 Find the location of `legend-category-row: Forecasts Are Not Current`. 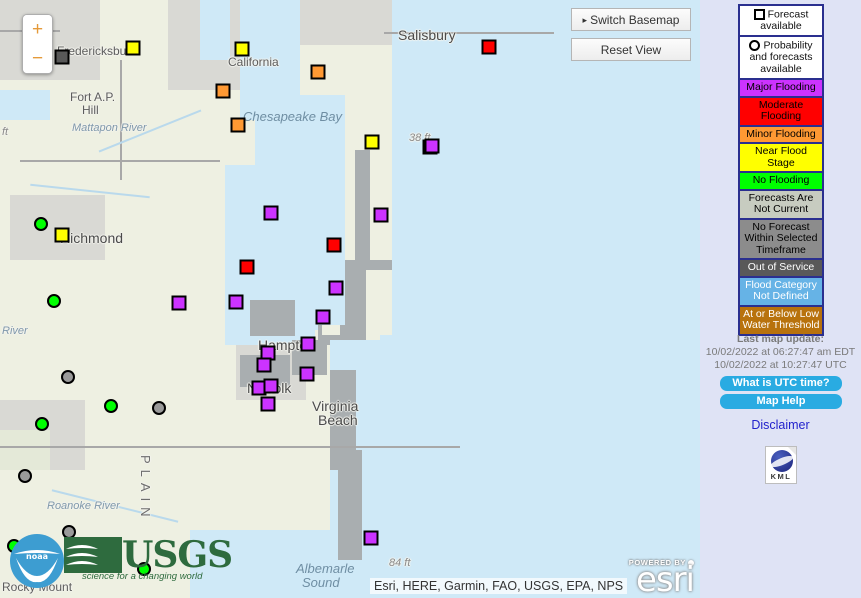

legend-category-row: Forecasts Are Not Current is located at coordinates (781, 205).